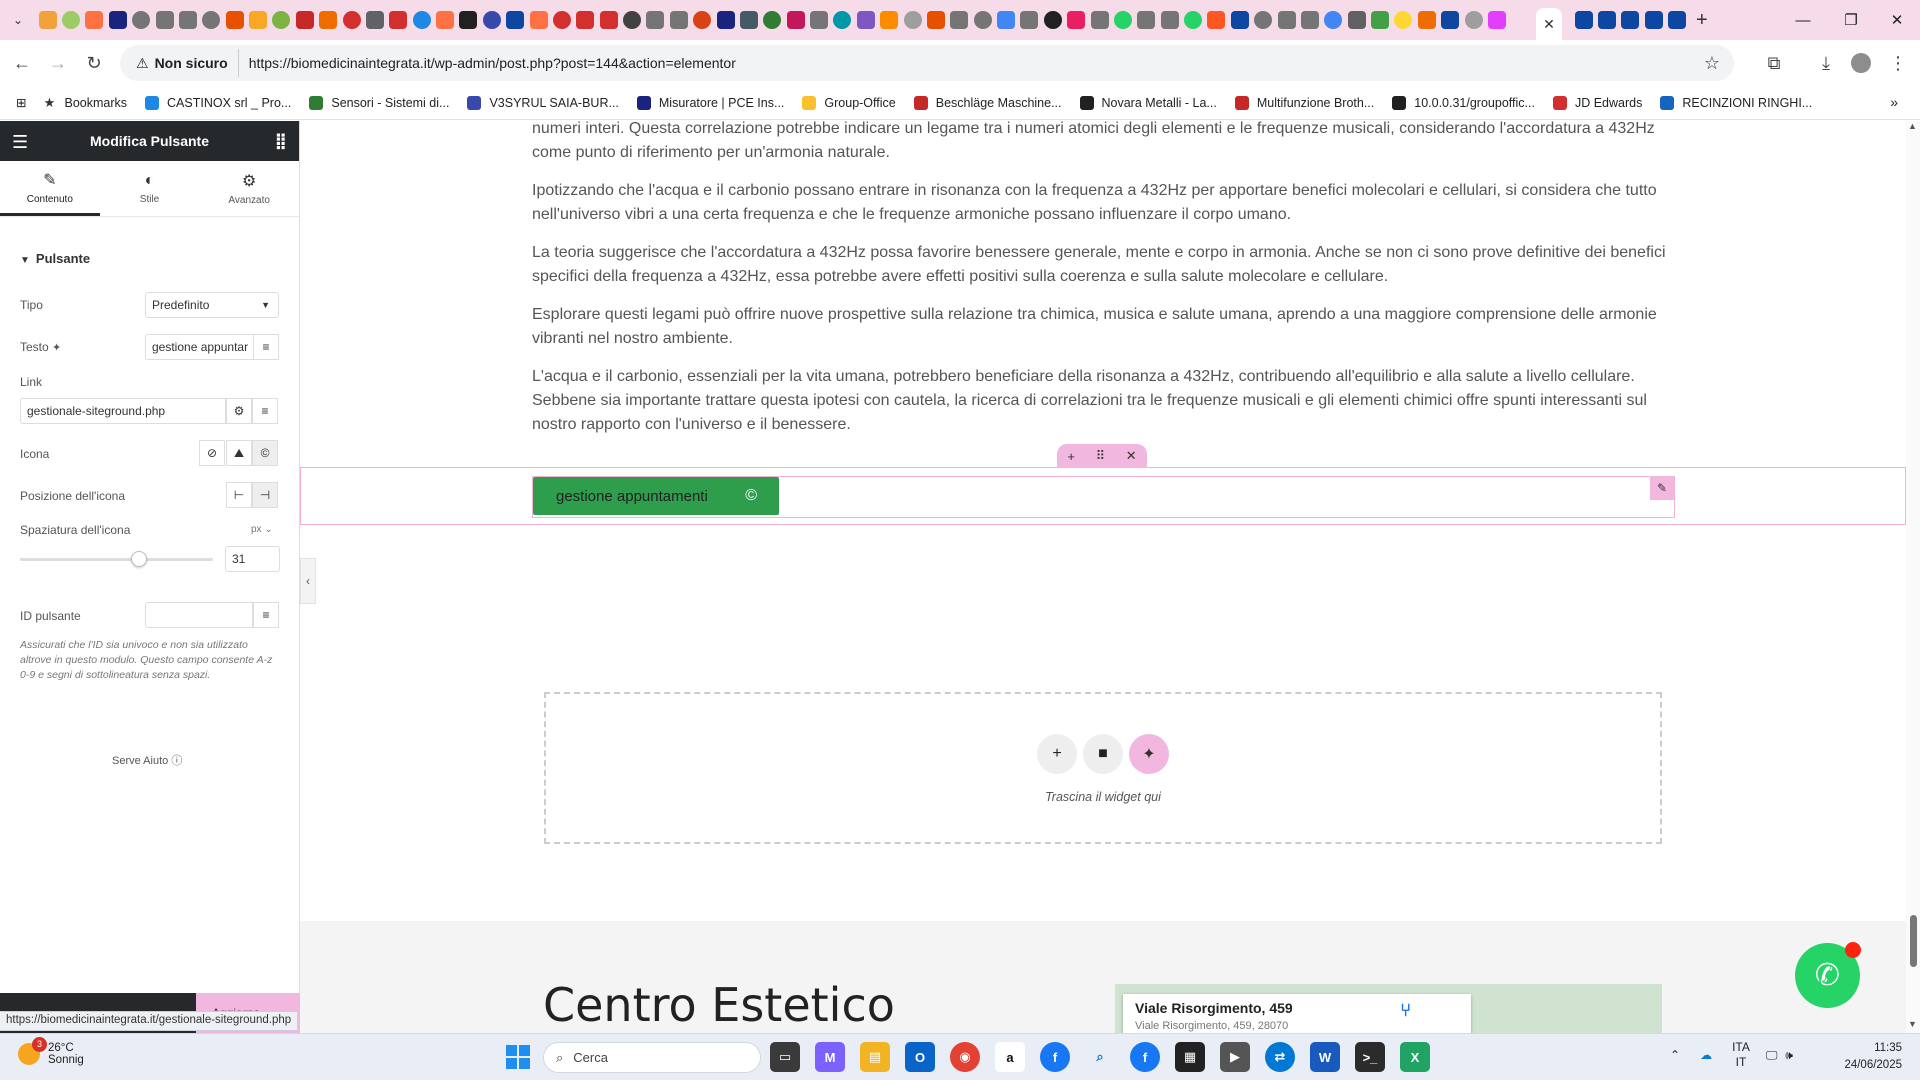 The height and width of the screenshot is (1080, 1920). Describe the element at coordinates (308, 581) in the screenshot. I see `collapse-panel-icon: ‹` at that location.